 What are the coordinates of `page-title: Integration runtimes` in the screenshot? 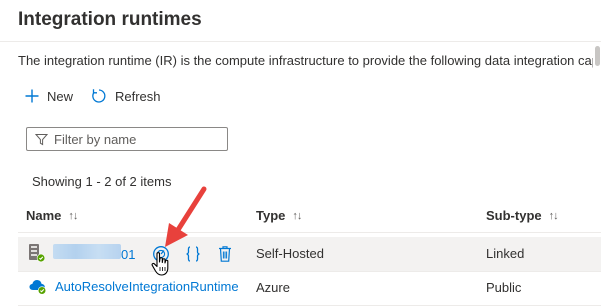 It's located at (110, 19).